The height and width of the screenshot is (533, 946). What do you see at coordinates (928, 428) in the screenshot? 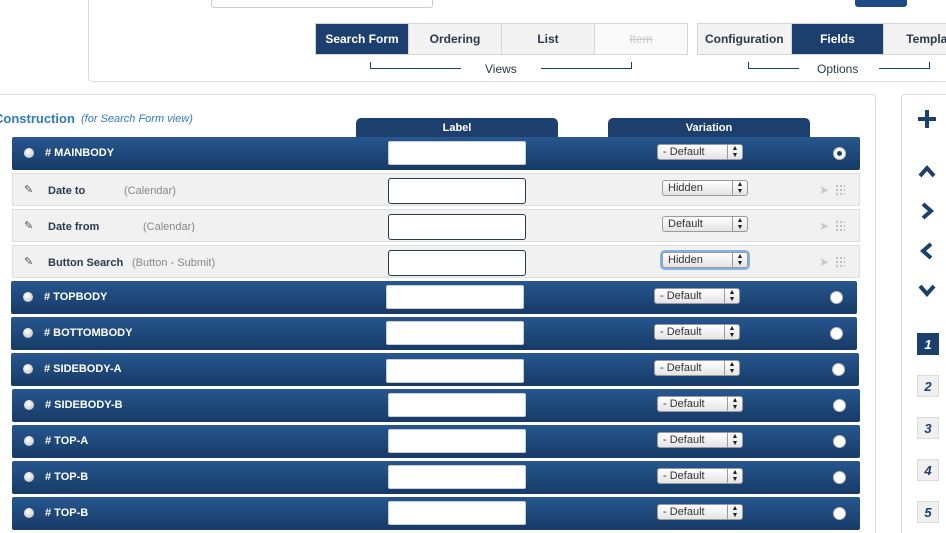
I see `page-3-button: 3` at bounding box center [928, 428].